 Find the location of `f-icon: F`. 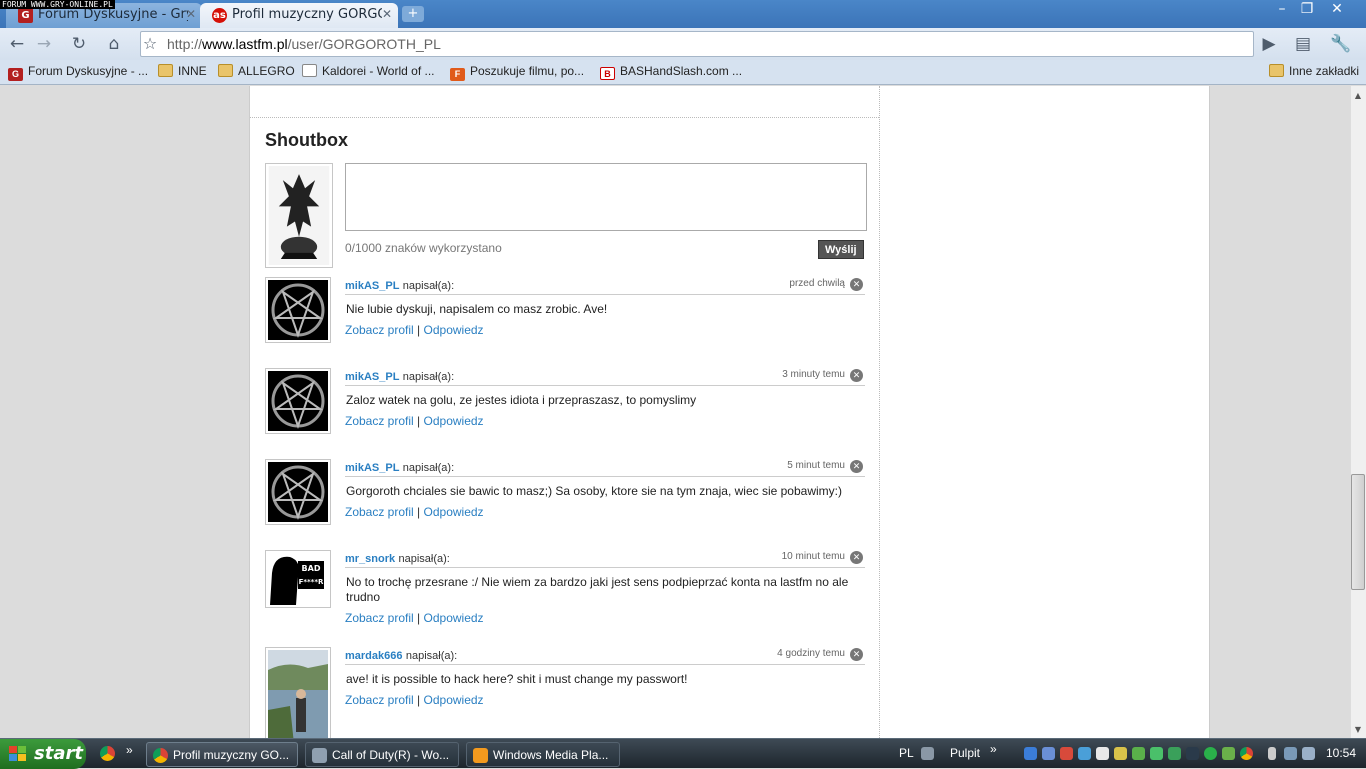

f-icon: F is located at coordinates (457, 74).